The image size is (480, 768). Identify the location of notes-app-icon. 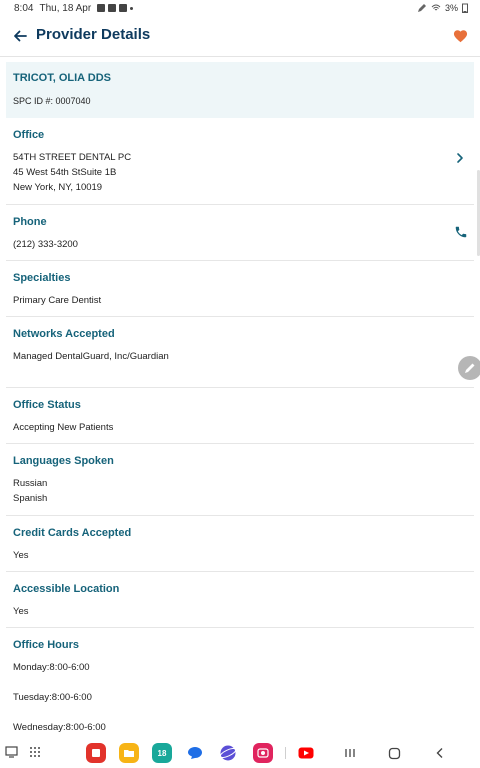
(96, 753).